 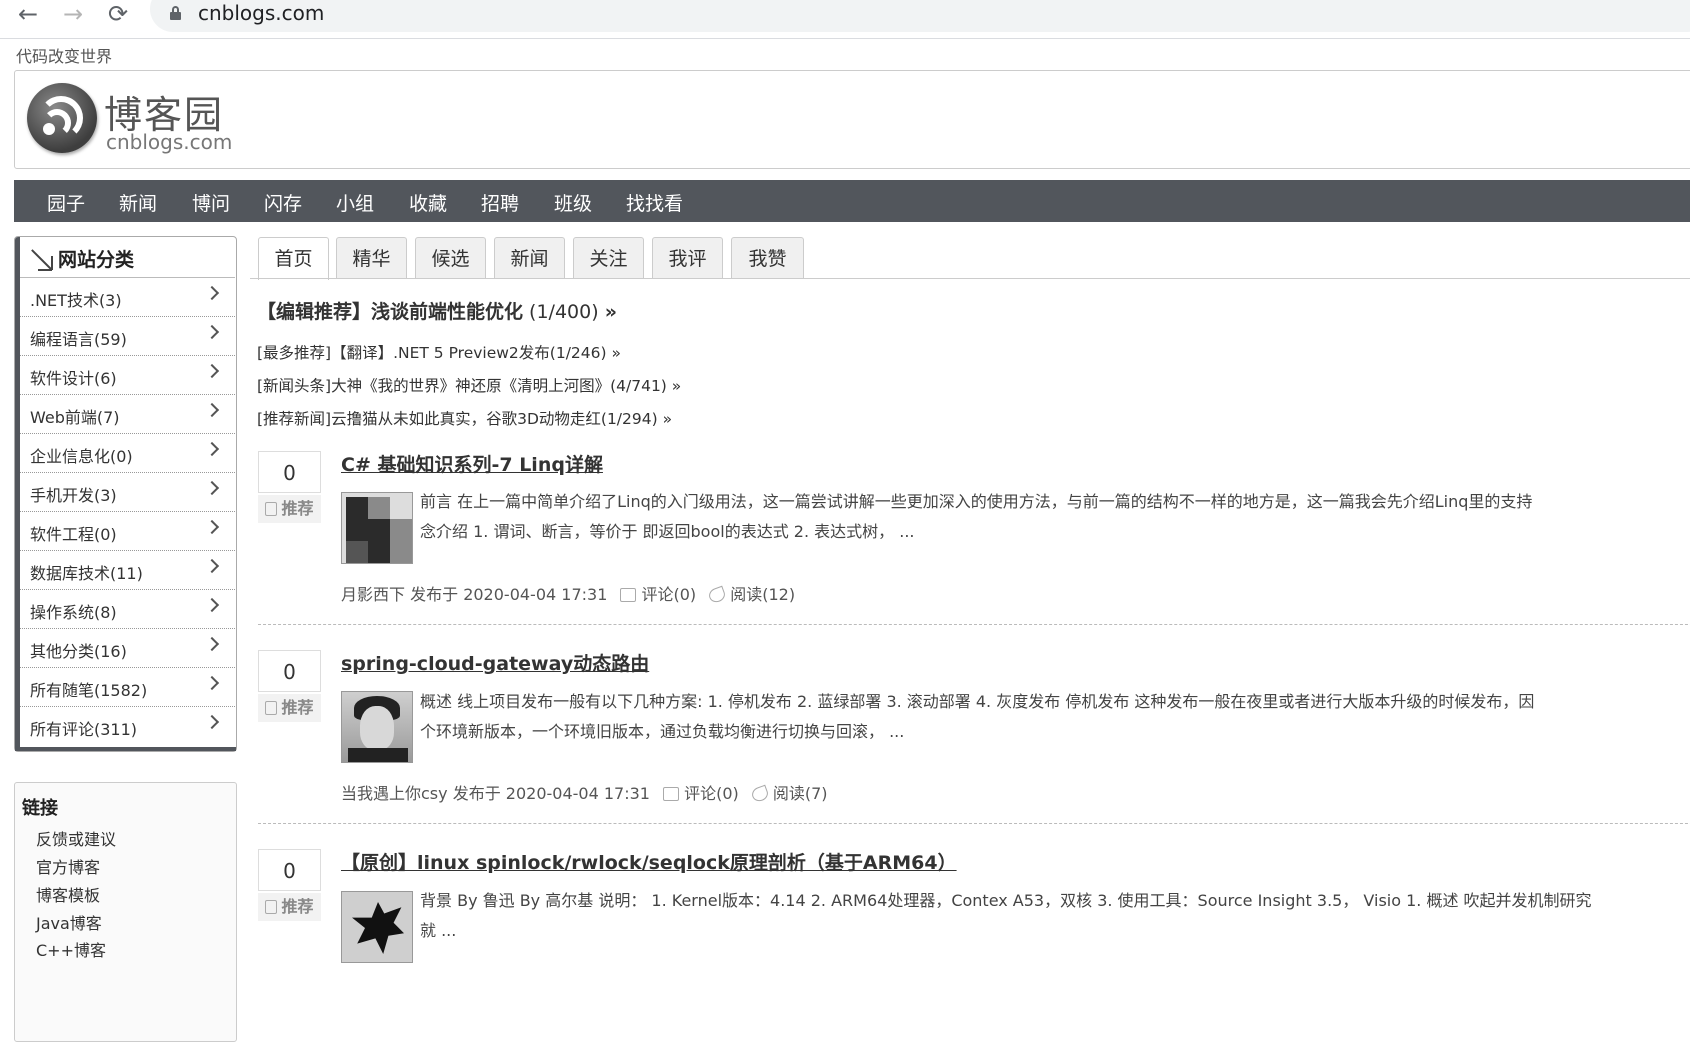 What do you see at coordinates (608, 257) in the screenshot?
I see `tab-following: 关注` at bounding box center [608, 257].